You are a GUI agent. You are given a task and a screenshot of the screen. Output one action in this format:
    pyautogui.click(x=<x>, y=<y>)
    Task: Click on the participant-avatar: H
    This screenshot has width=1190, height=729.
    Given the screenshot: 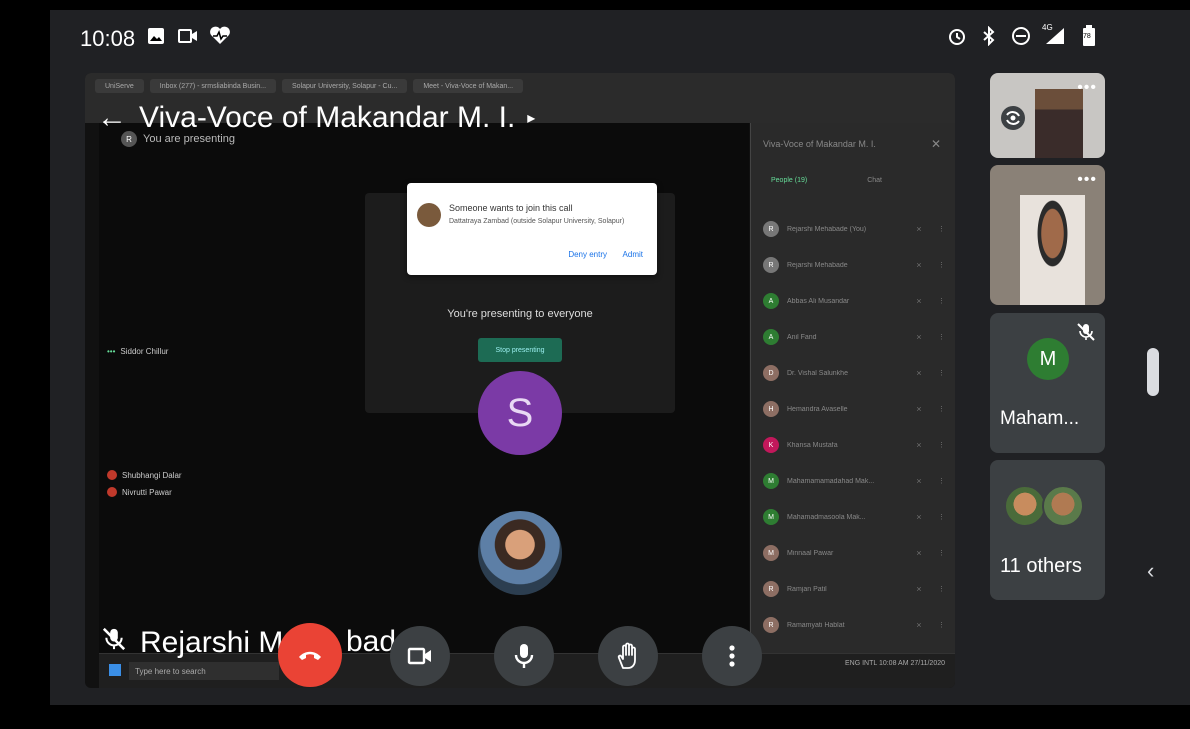 What is the action you would take?
    pyautogui.click(x=771, y=409)
    